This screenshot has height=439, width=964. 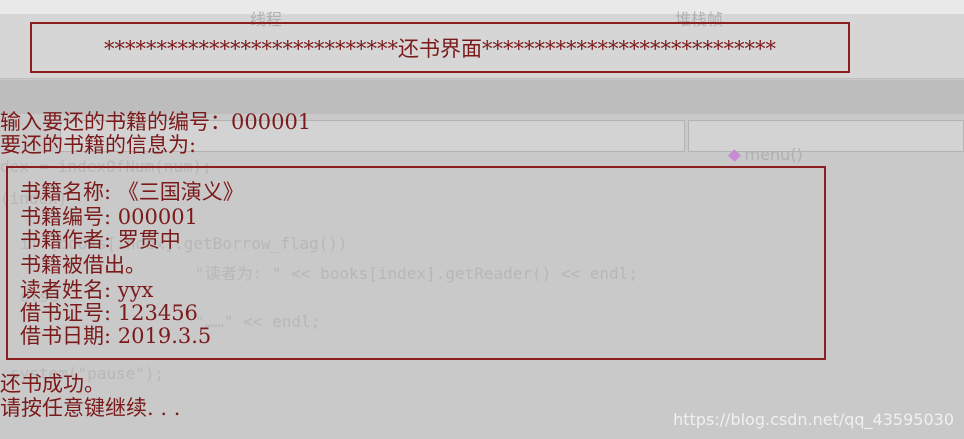 What do you see at coordinates (52, 384) in the screenshot?
I see `return-result: 还书成功。` at bounding box center [52, 384].